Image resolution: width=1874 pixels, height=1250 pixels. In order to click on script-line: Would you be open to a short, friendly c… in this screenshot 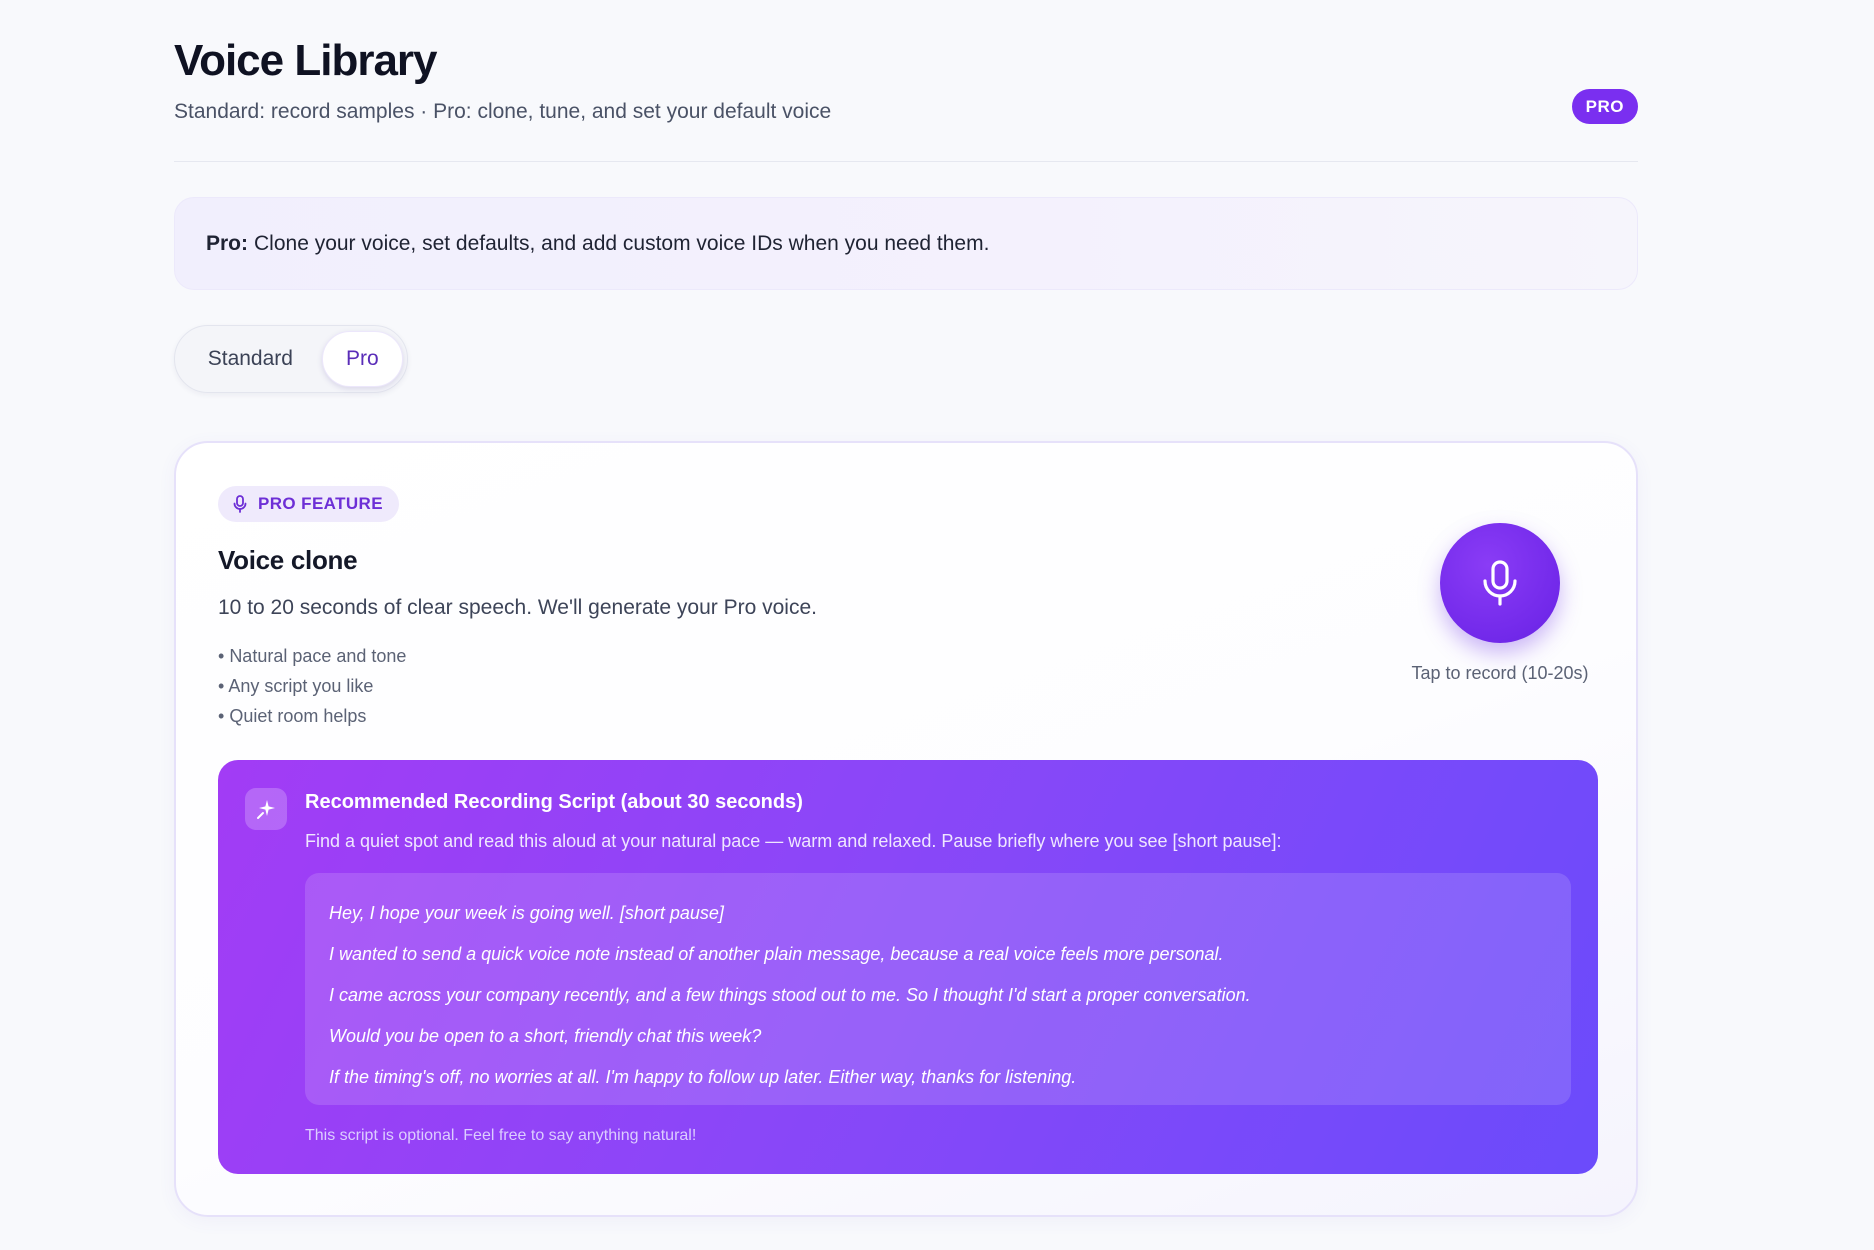, I will do `click(545, 1036)`.